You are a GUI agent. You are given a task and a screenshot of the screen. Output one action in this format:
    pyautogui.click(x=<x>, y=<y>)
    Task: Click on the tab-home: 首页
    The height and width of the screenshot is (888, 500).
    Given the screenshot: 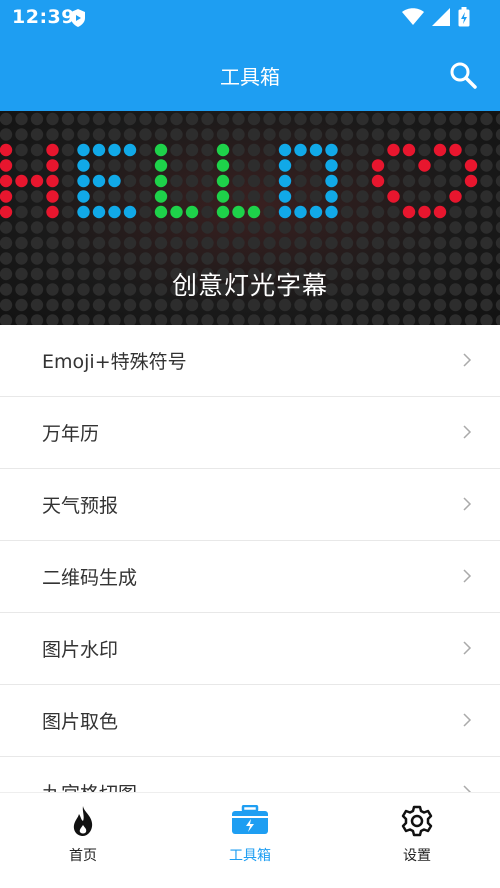 What is the action you would take?
    pyautogui.click(x=83, y=840)
    